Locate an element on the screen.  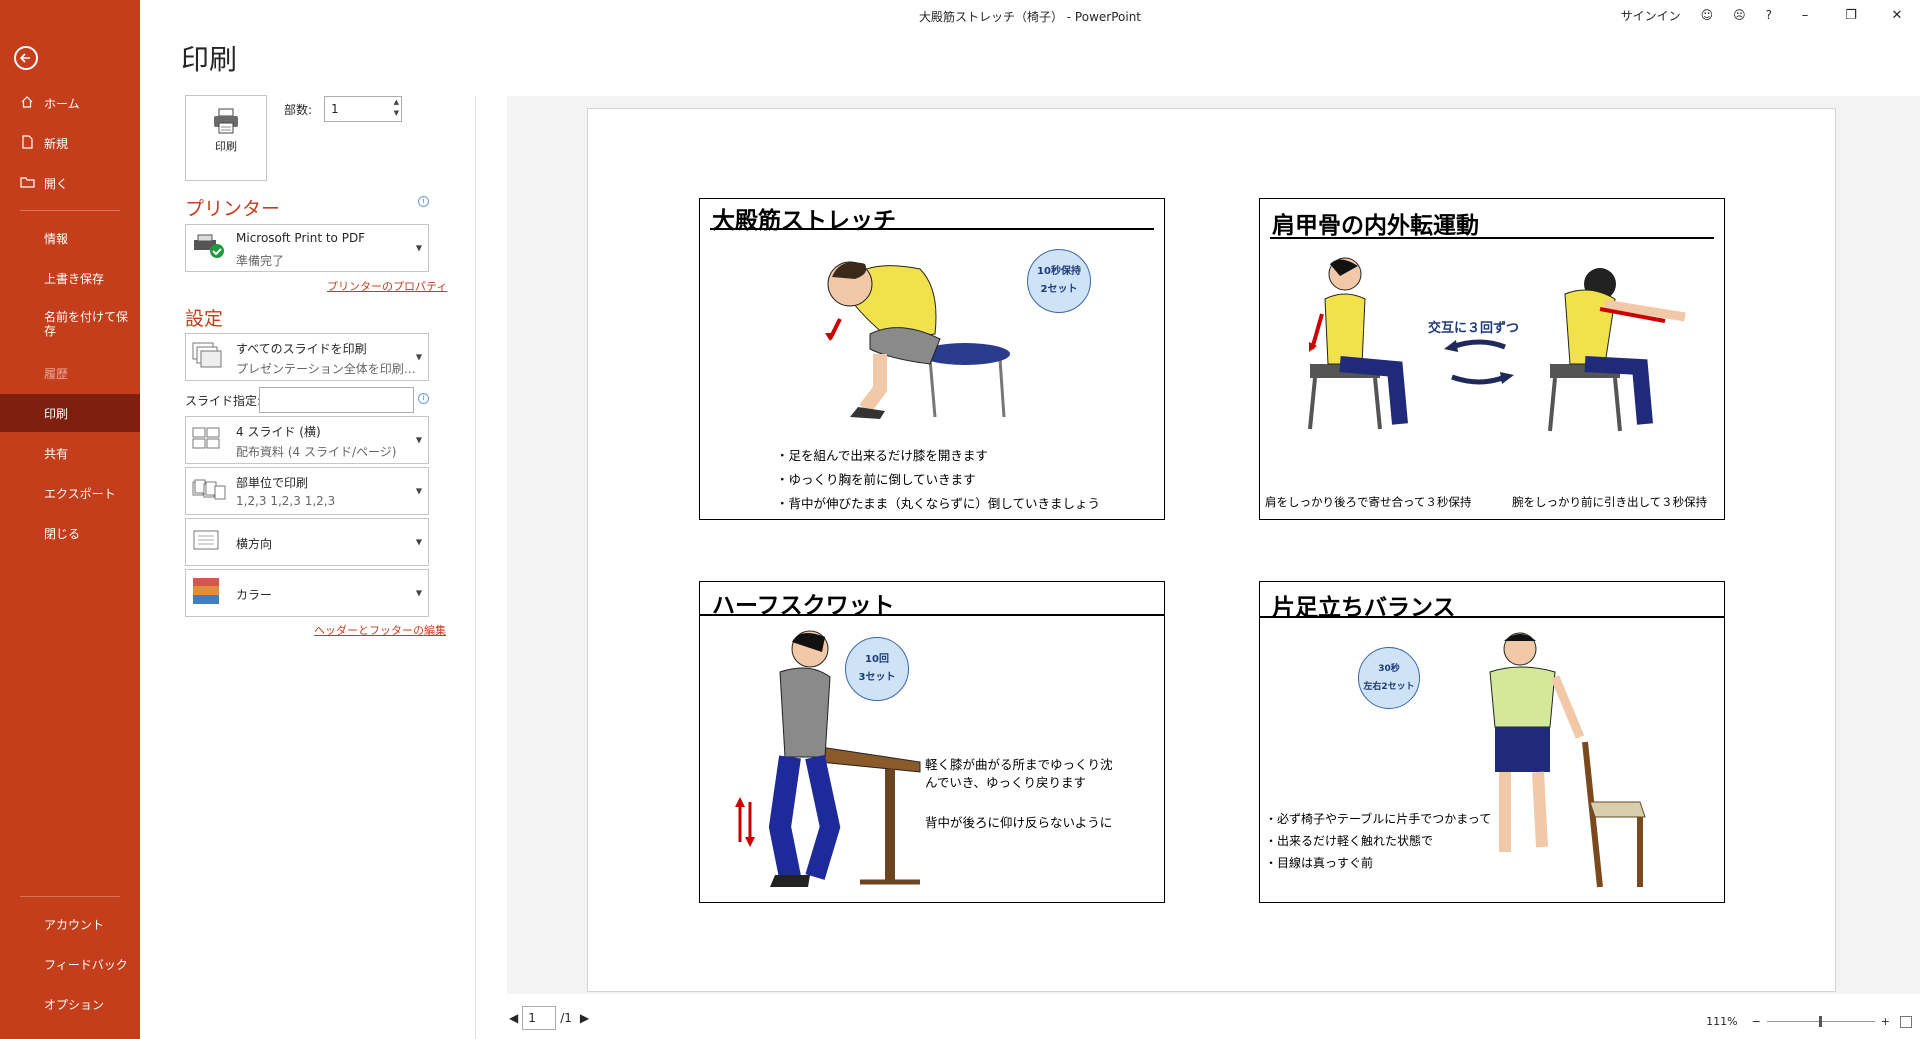
printer-ready-icon is located at coordinates (209, 248).